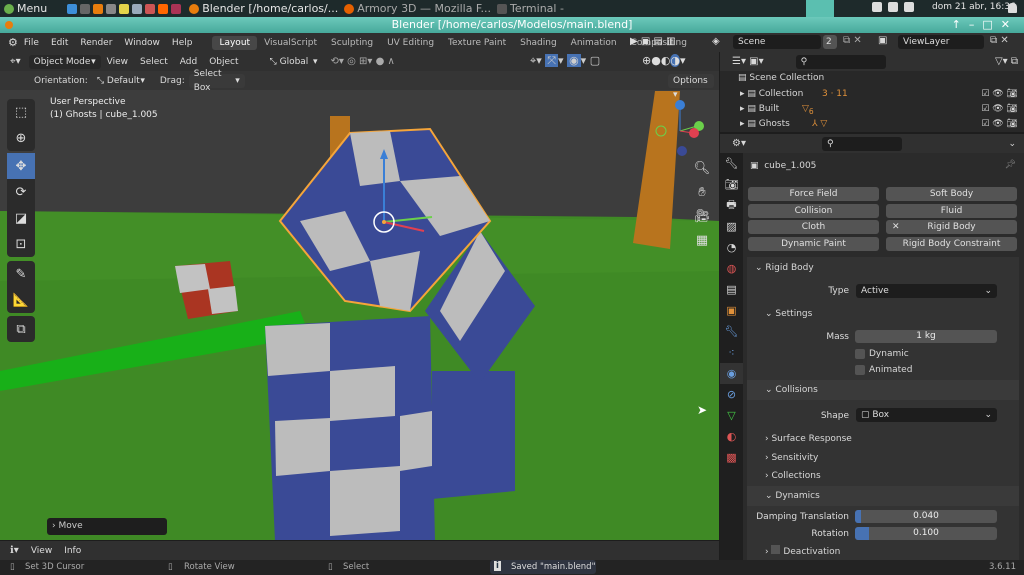 The image size is (1024, 575). Describe the element at coordinates (21, 218) in the screenshot. I see `scale-icon: ◪` at that location.